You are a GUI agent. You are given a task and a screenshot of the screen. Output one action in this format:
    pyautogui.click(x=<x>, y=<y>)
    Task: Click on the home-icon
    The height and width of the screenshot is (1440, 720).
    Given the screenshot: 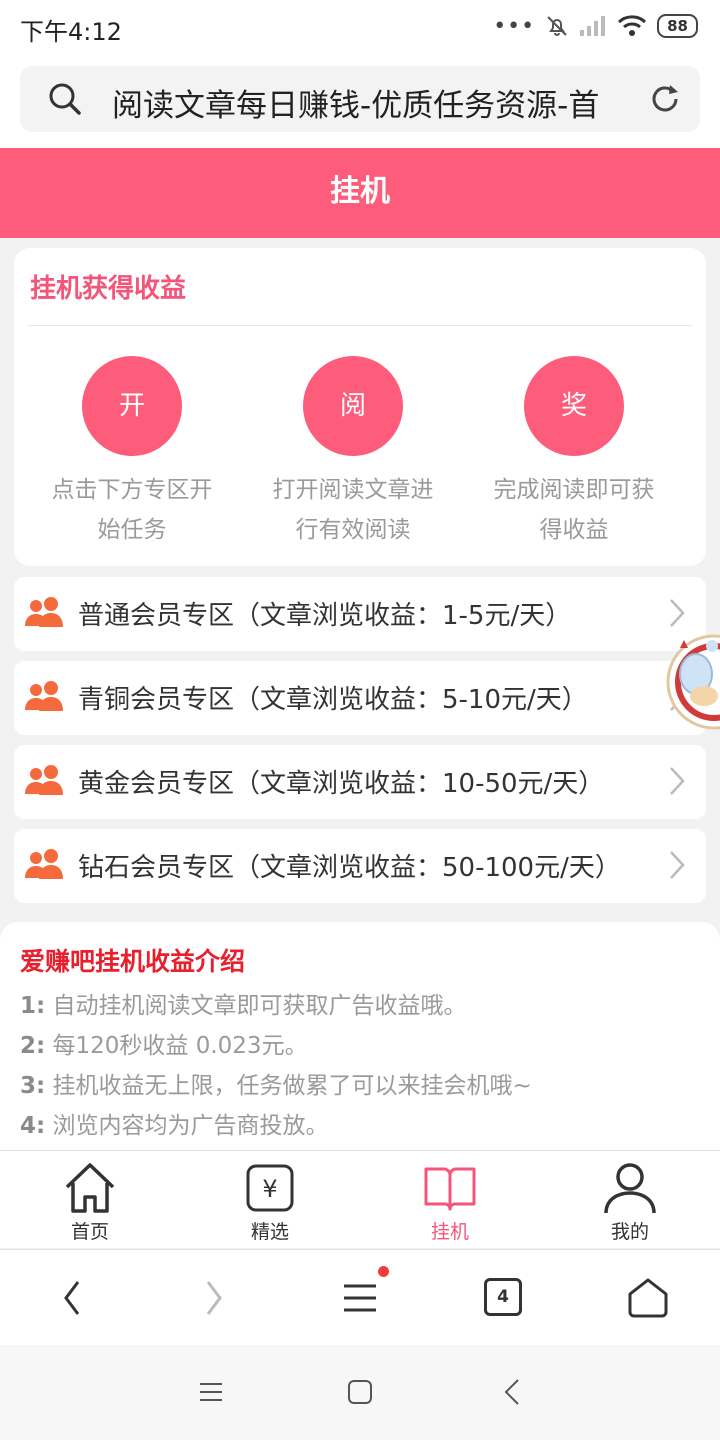 What is the action you would take?
    pyautogui.click(x=90, y=1188)
    